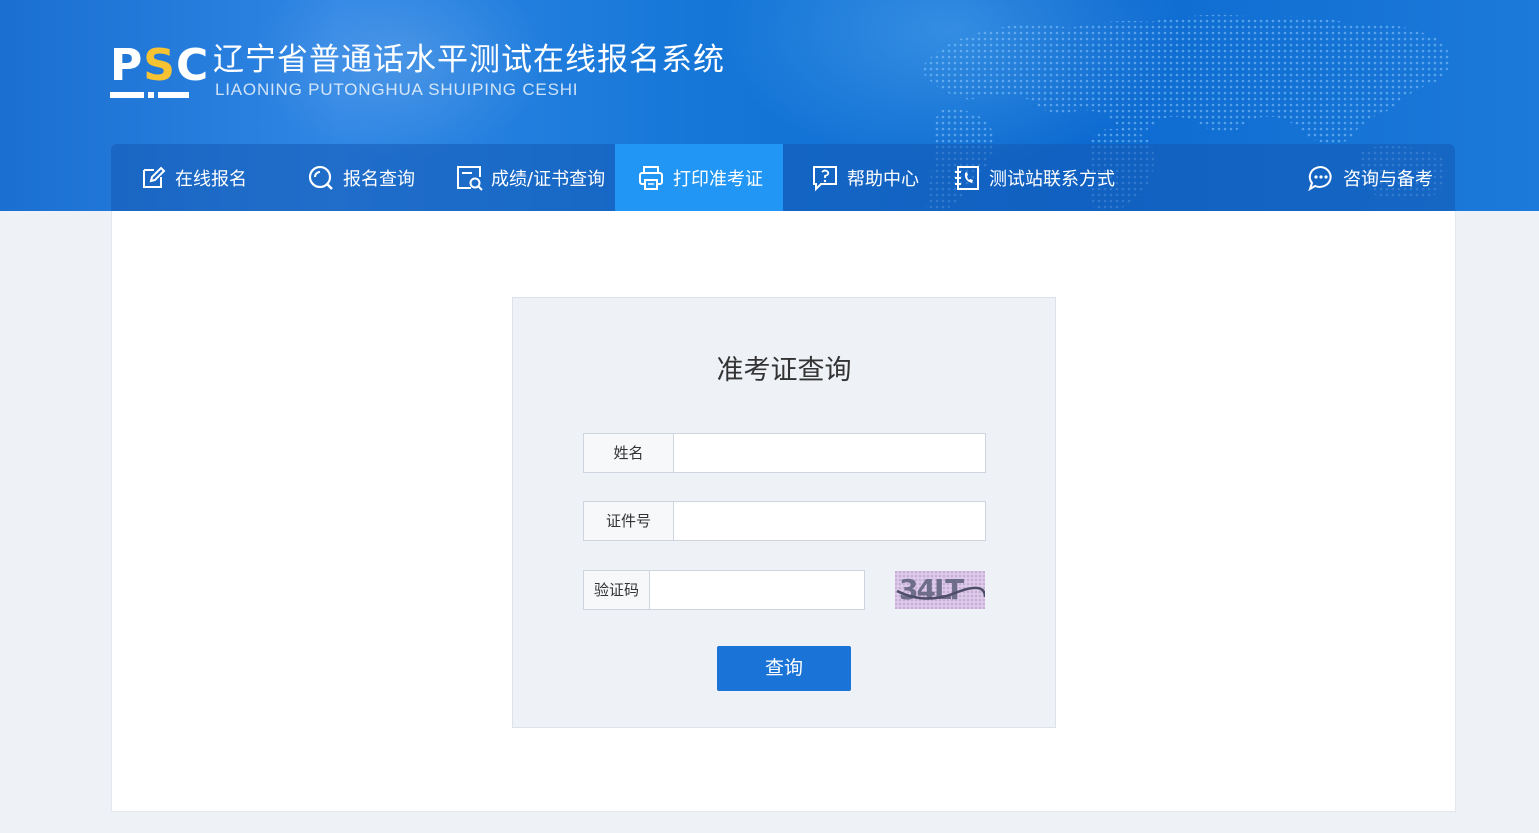  I want to click on phone-book-icon, so click(967, 178).